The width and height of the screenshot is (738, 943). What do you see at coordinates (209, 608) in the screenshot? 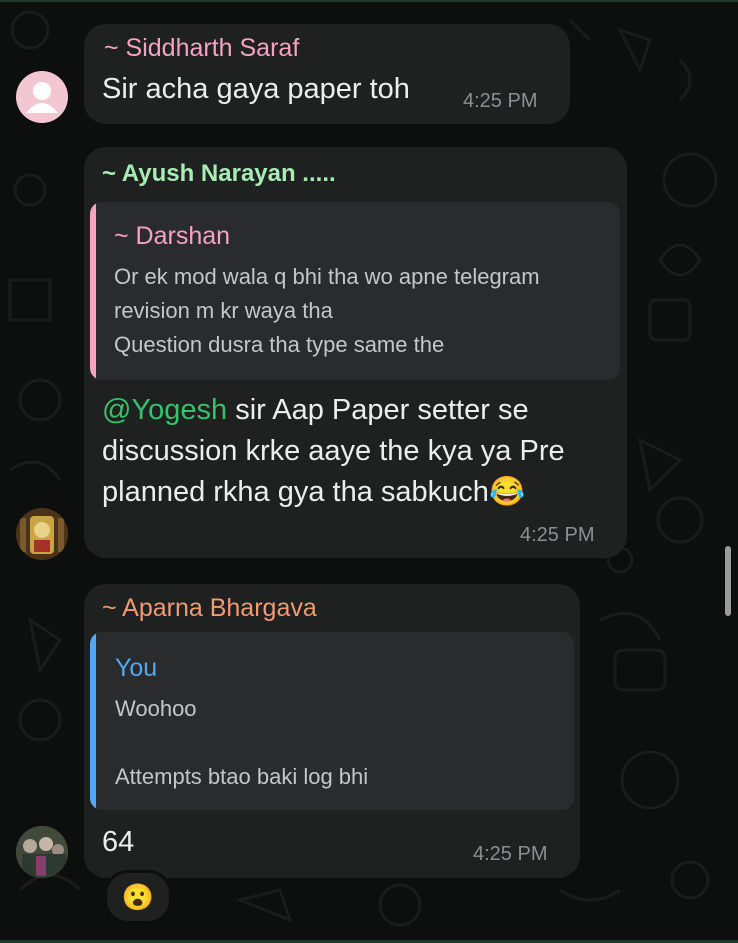
I see `sender-name: ~ Aparna Bhargava` at bounding box center [209, 608].